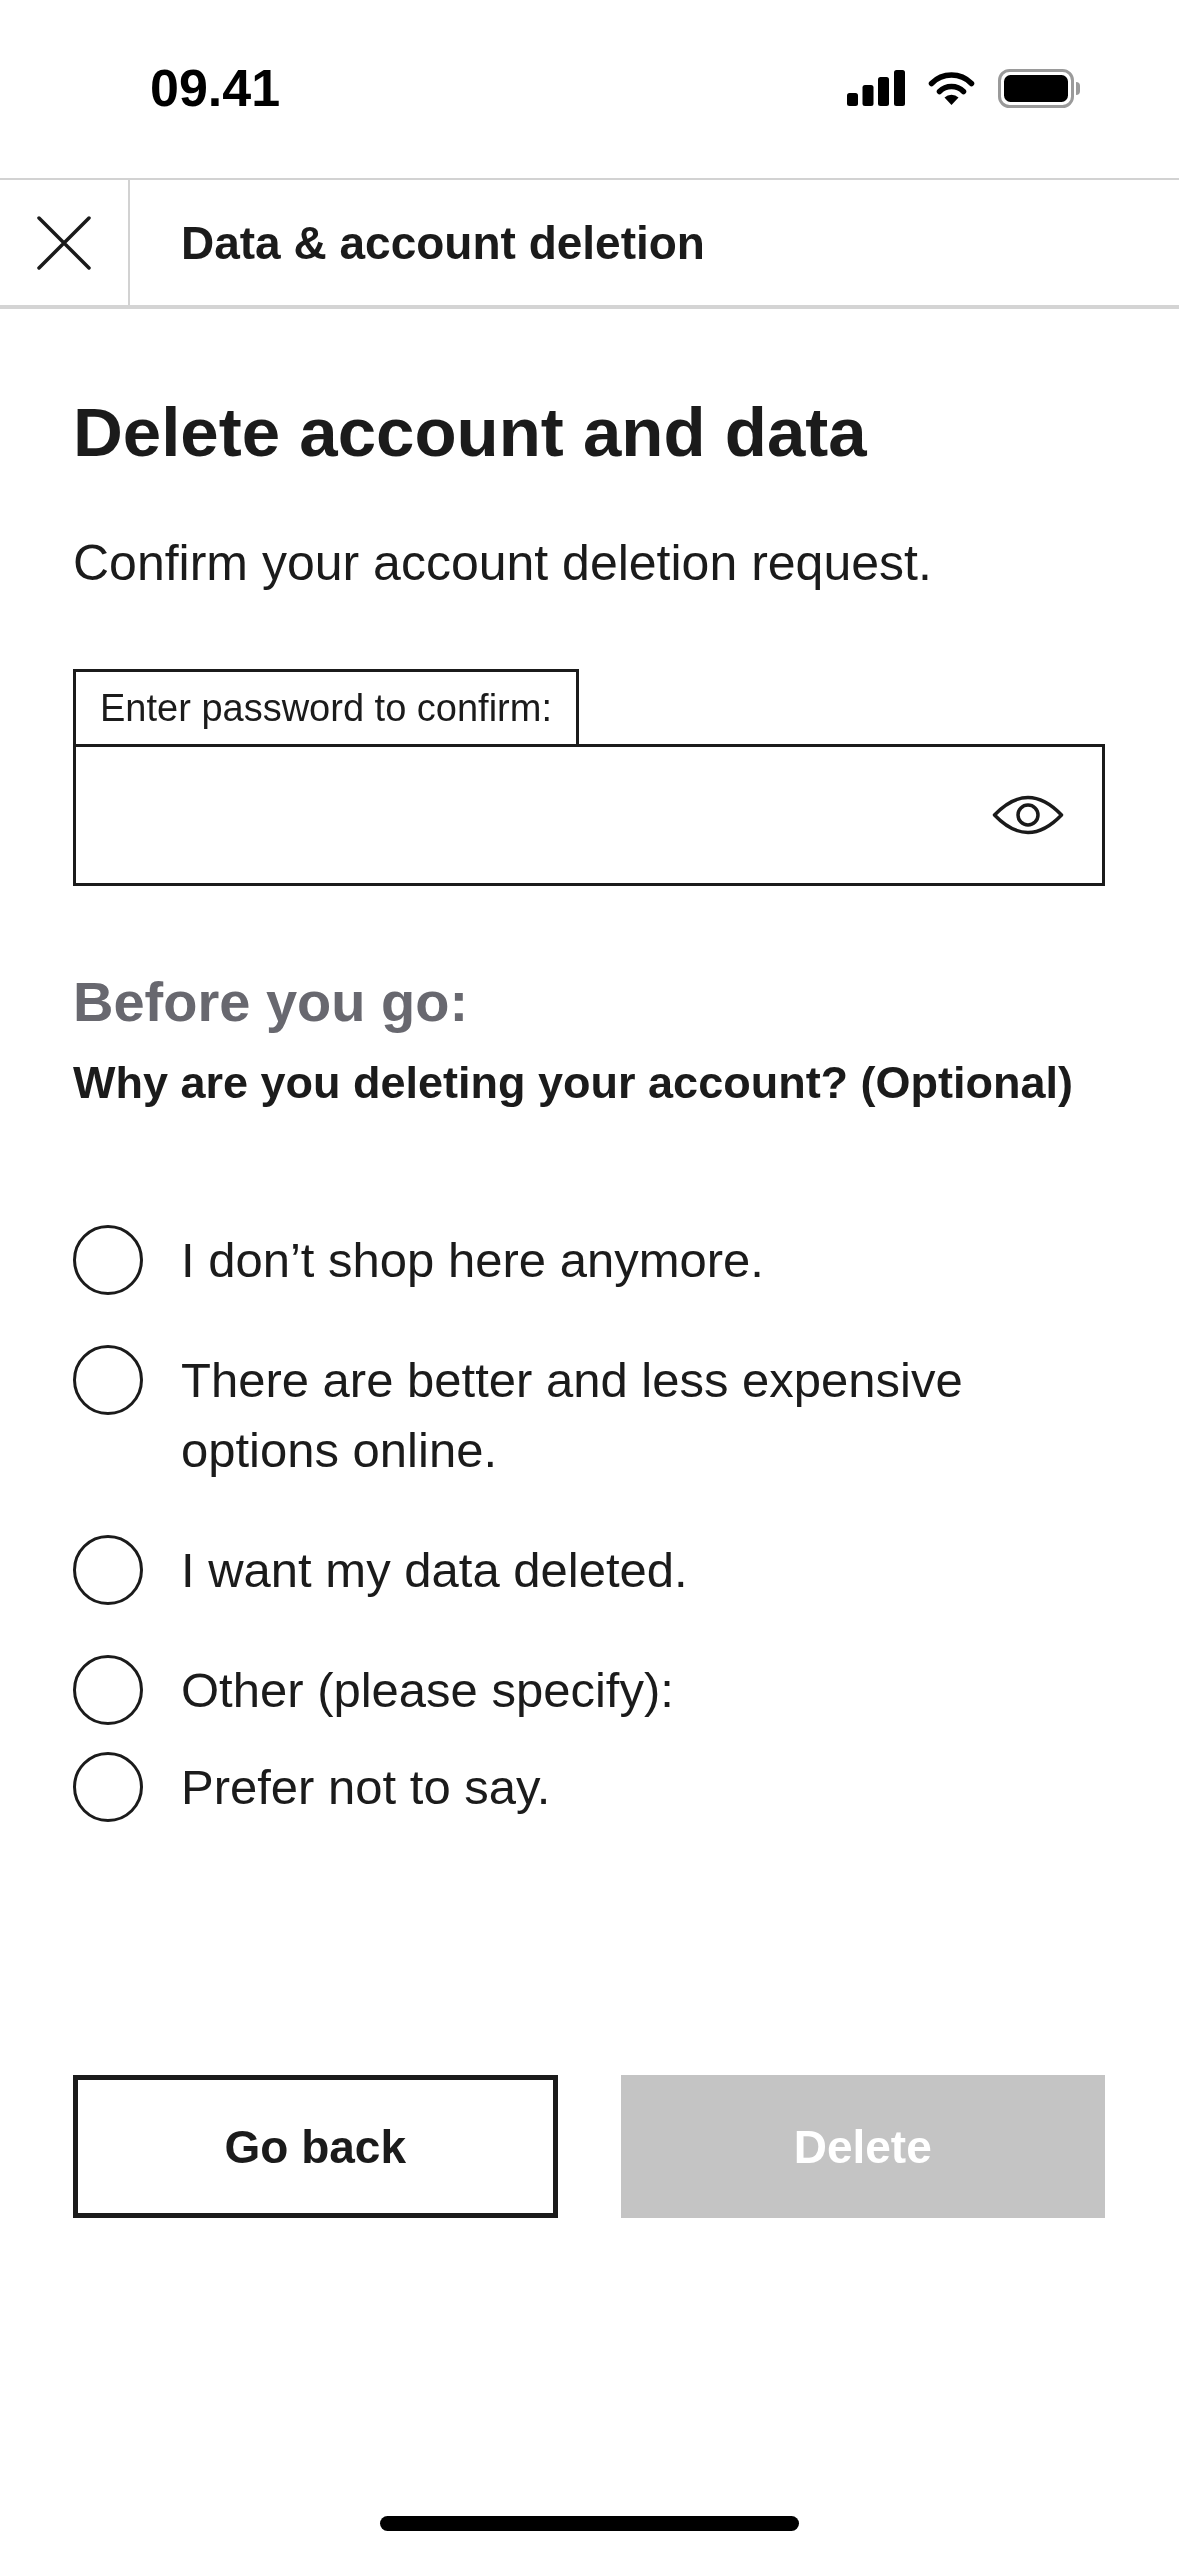  Describe the element at coordinates (470, 433) in the screenshot. I see `page-title: Delete account and data` at that location.